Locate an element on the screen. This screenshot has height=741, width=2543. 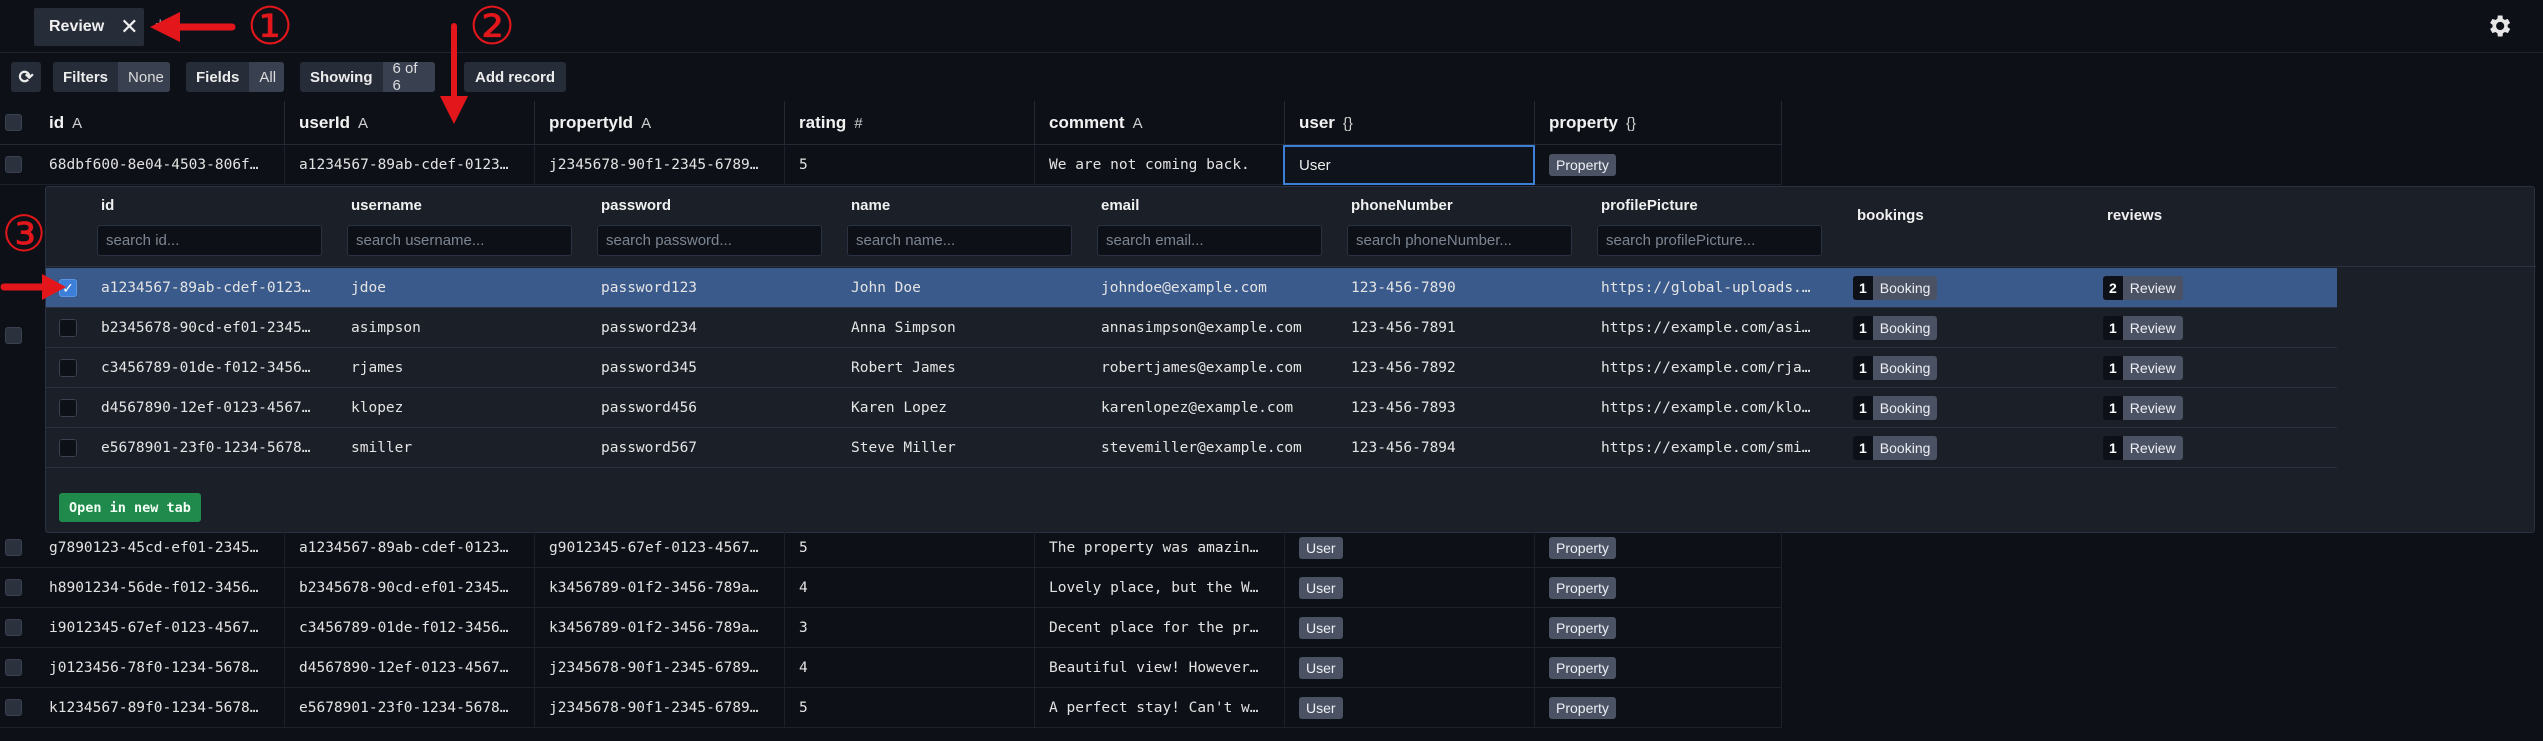
column-header-propertyId: propertyId A is located at coordinates (660, 123).